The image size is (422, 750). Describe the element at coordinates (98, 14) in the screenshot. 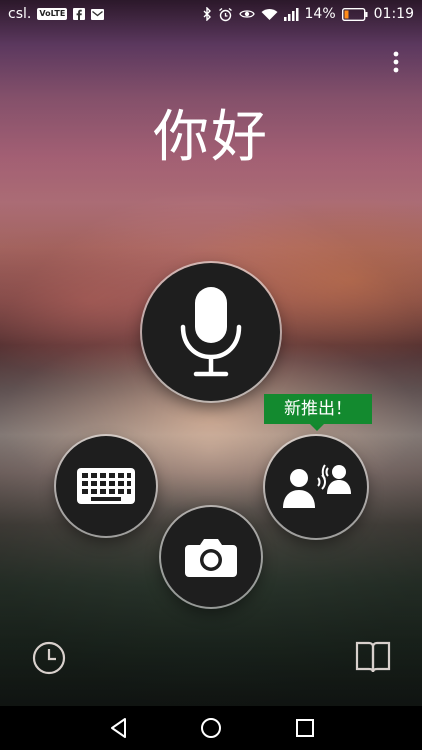

I see `gmail-icon` at that location.